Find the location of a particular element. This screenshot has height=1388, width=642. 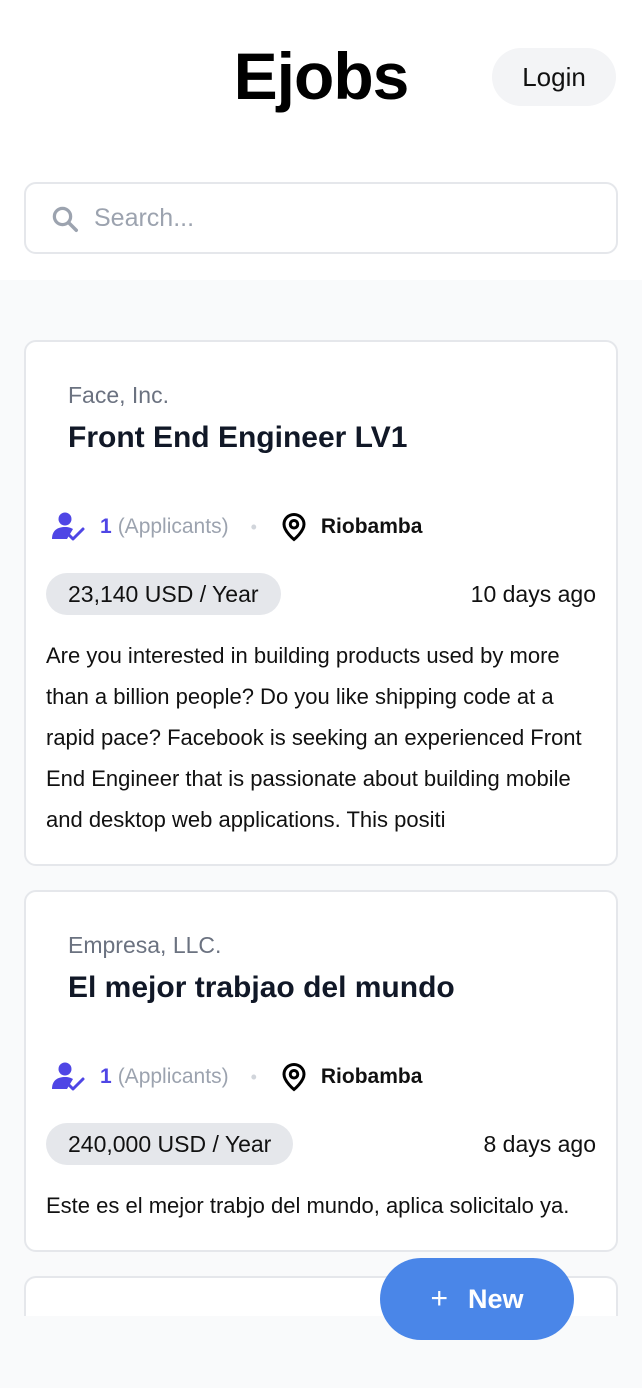

search-input is located at coordinates (334, 218).